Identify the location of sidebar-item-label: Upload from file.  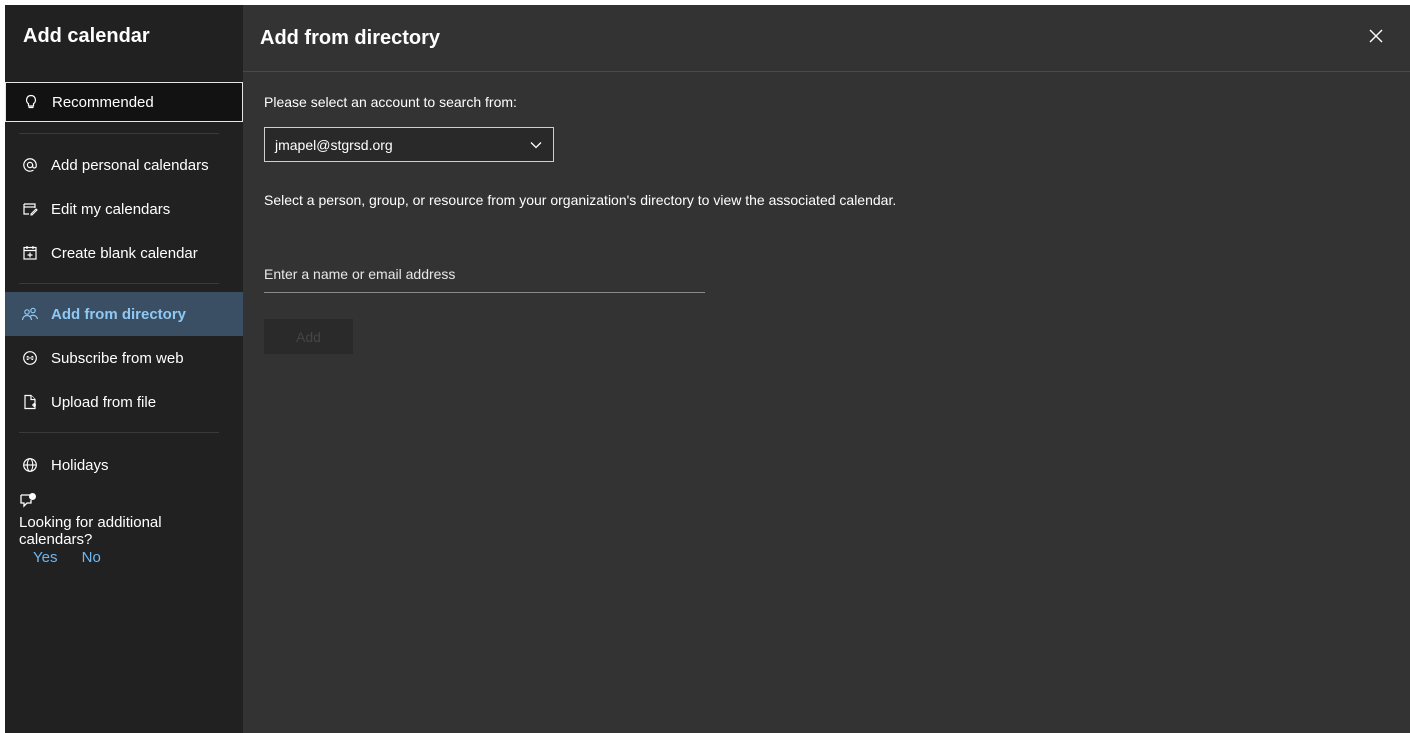
(104, 402).